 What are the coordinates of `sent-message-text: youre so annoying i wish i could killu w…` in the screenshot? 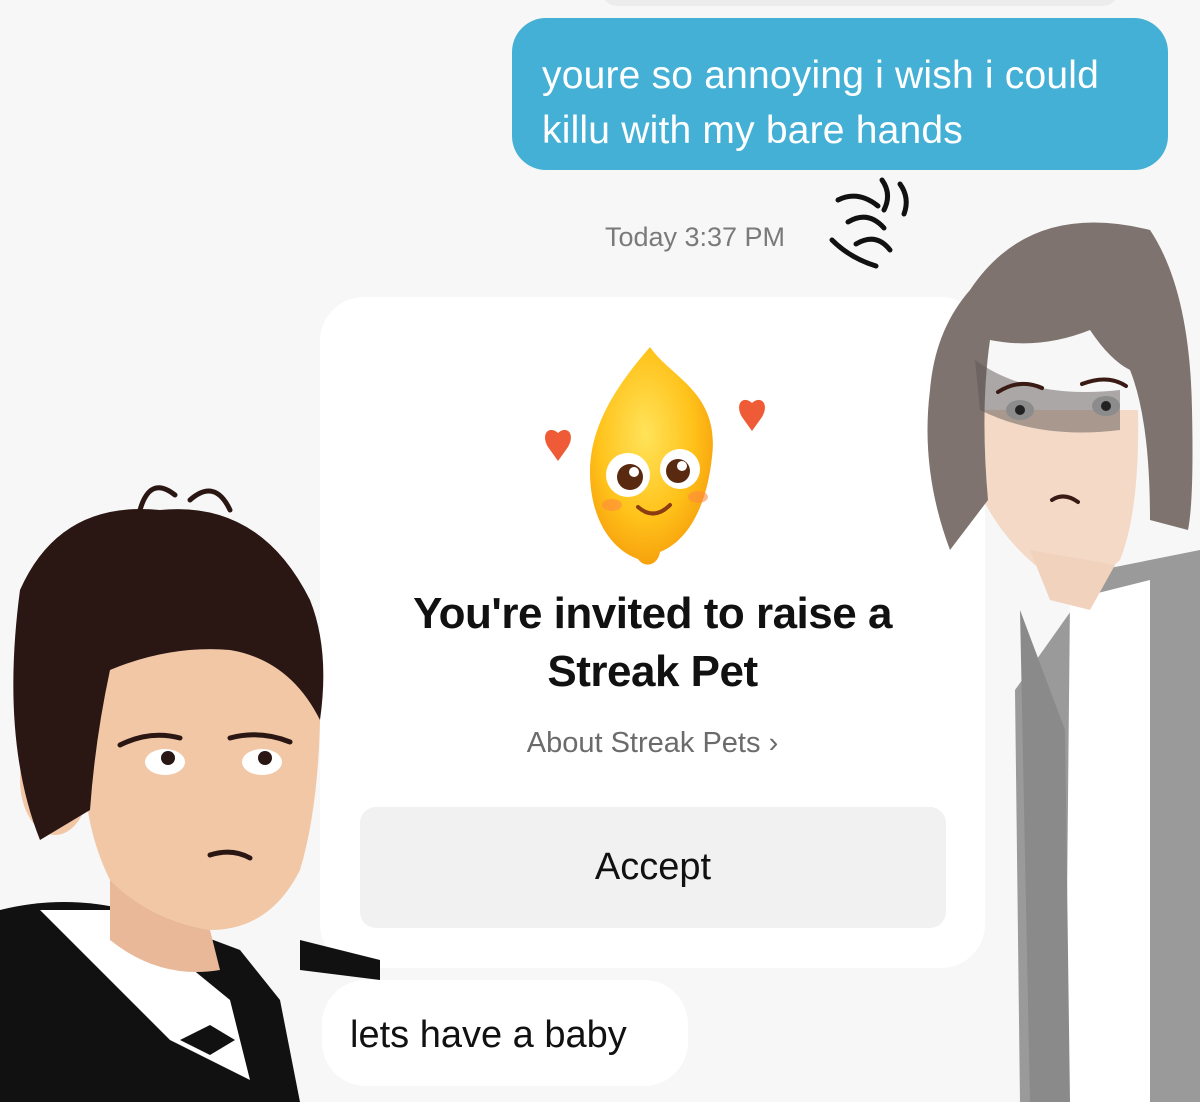 It's located at (821, 103).